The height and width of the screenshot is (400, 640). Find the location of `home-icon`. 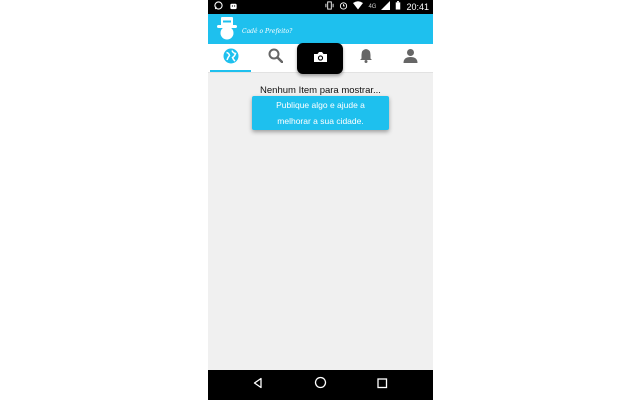

home-icon is located at coordinates (320, 385).